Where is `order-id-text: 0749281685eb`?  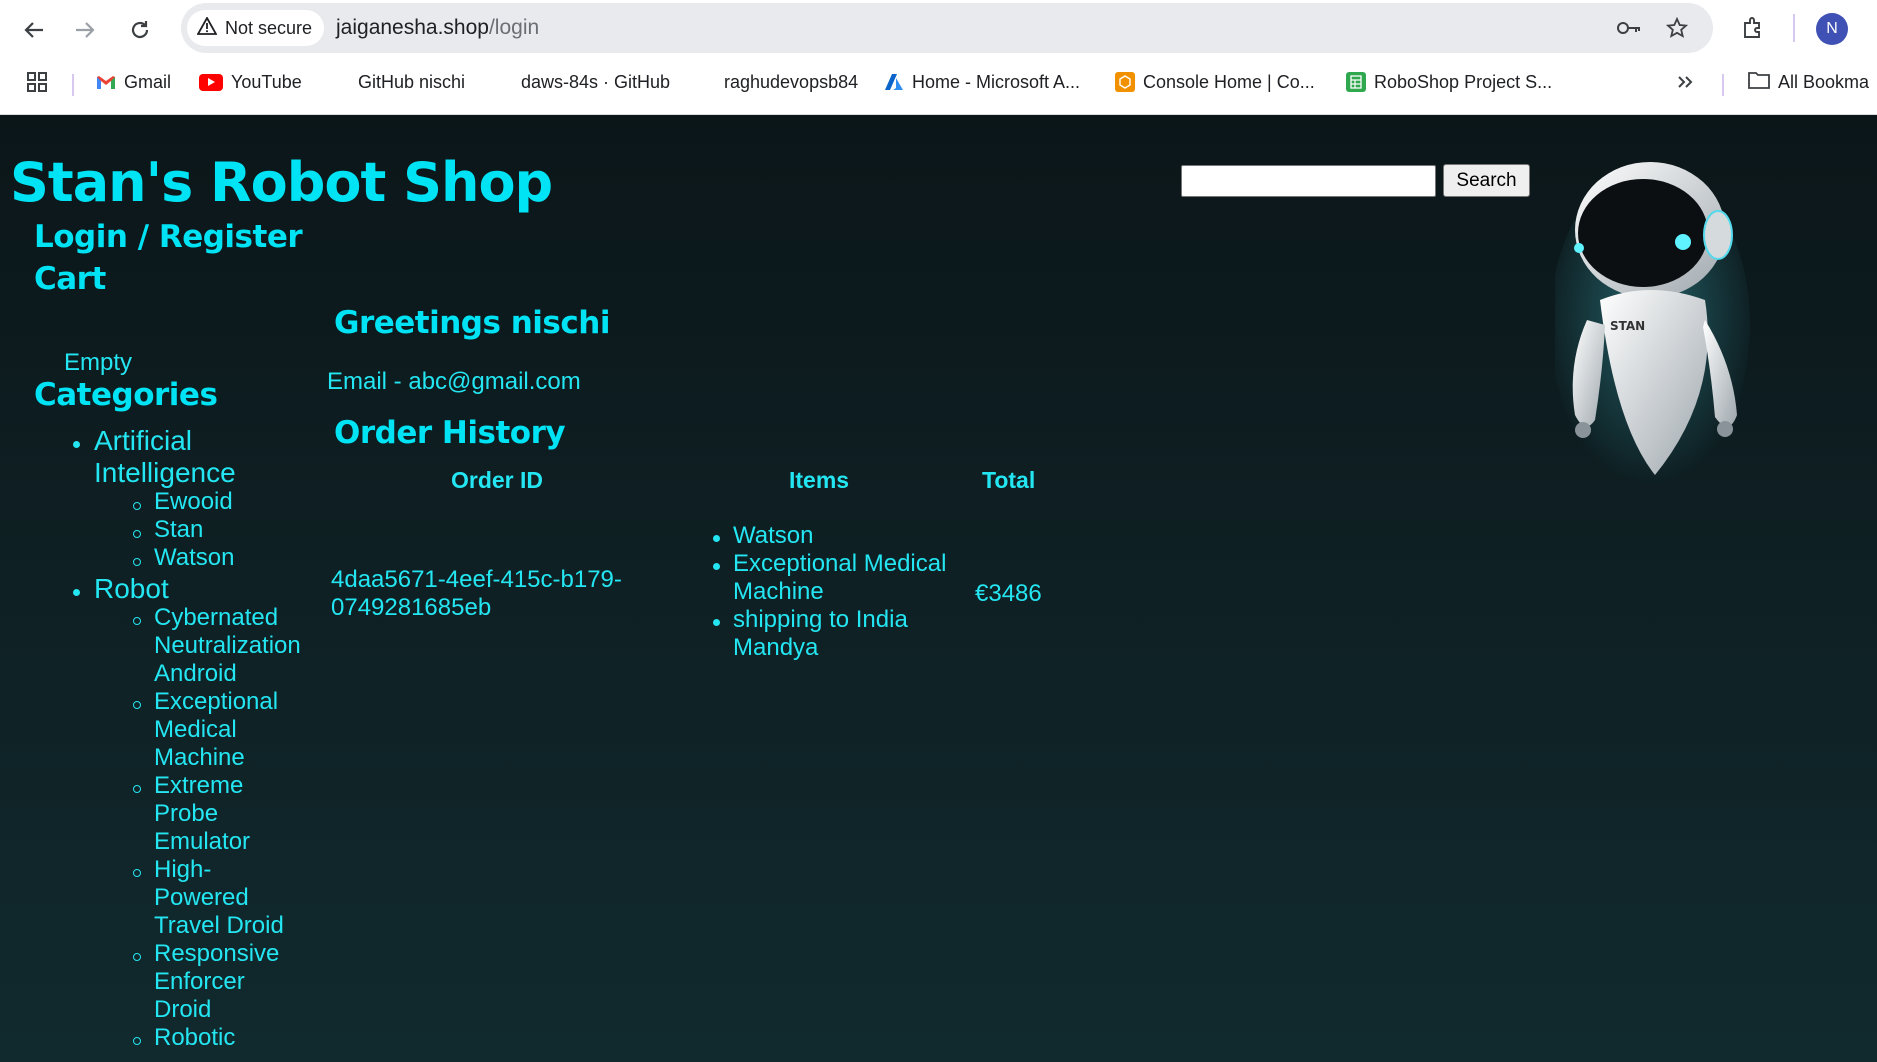 order-id-text: 0749281685eb is located at coordinates (411, 607).